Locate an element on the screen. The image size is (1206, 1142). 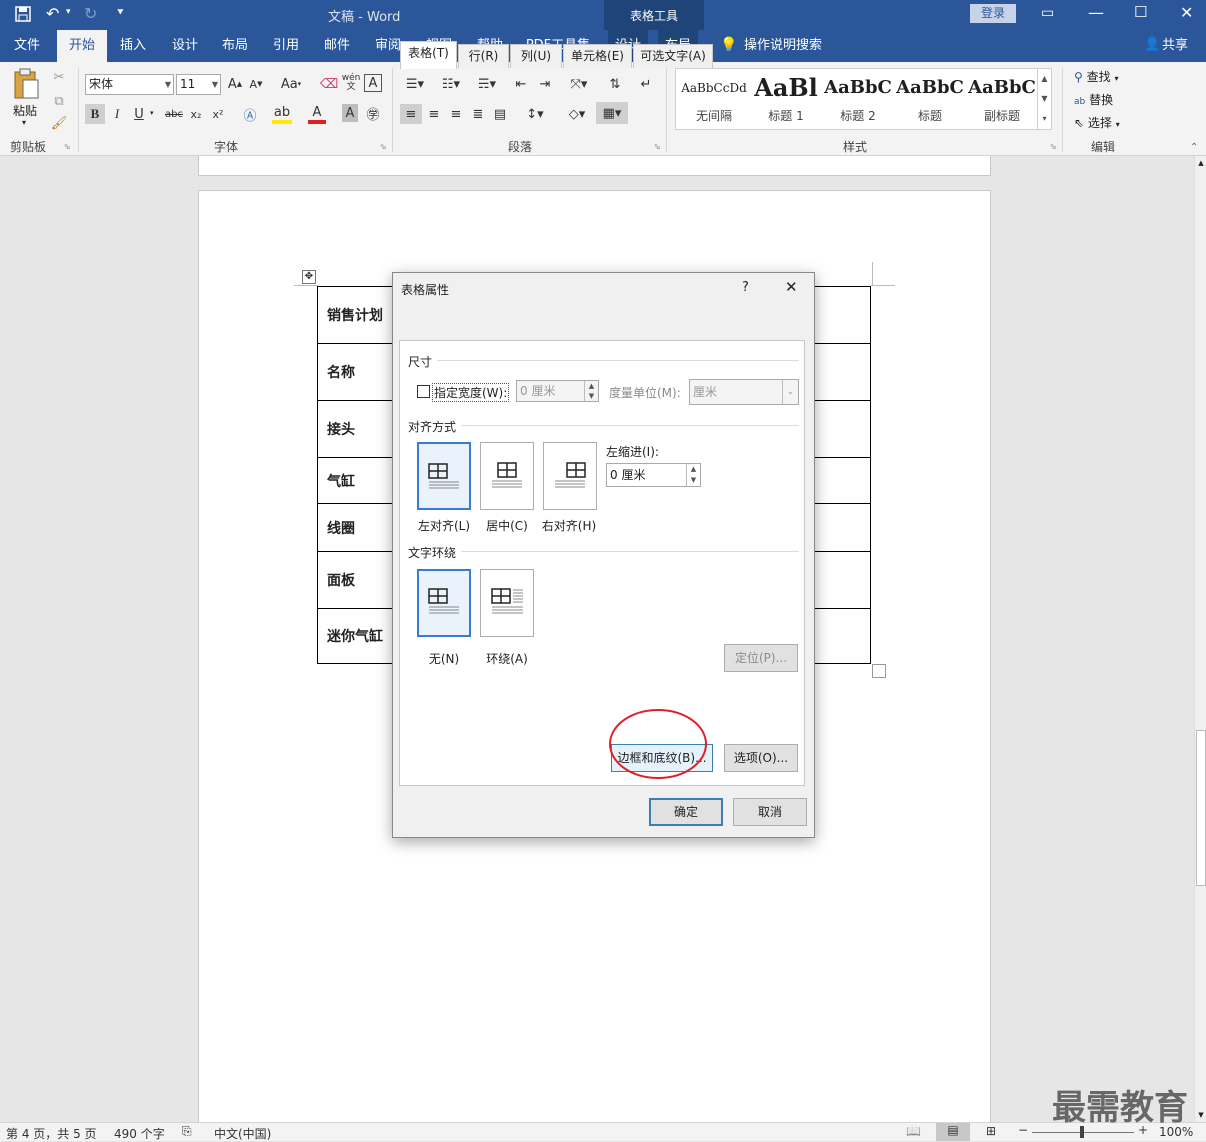
style-heading-2: AaBbC 标题 2 is located at coordinates (858, 101).